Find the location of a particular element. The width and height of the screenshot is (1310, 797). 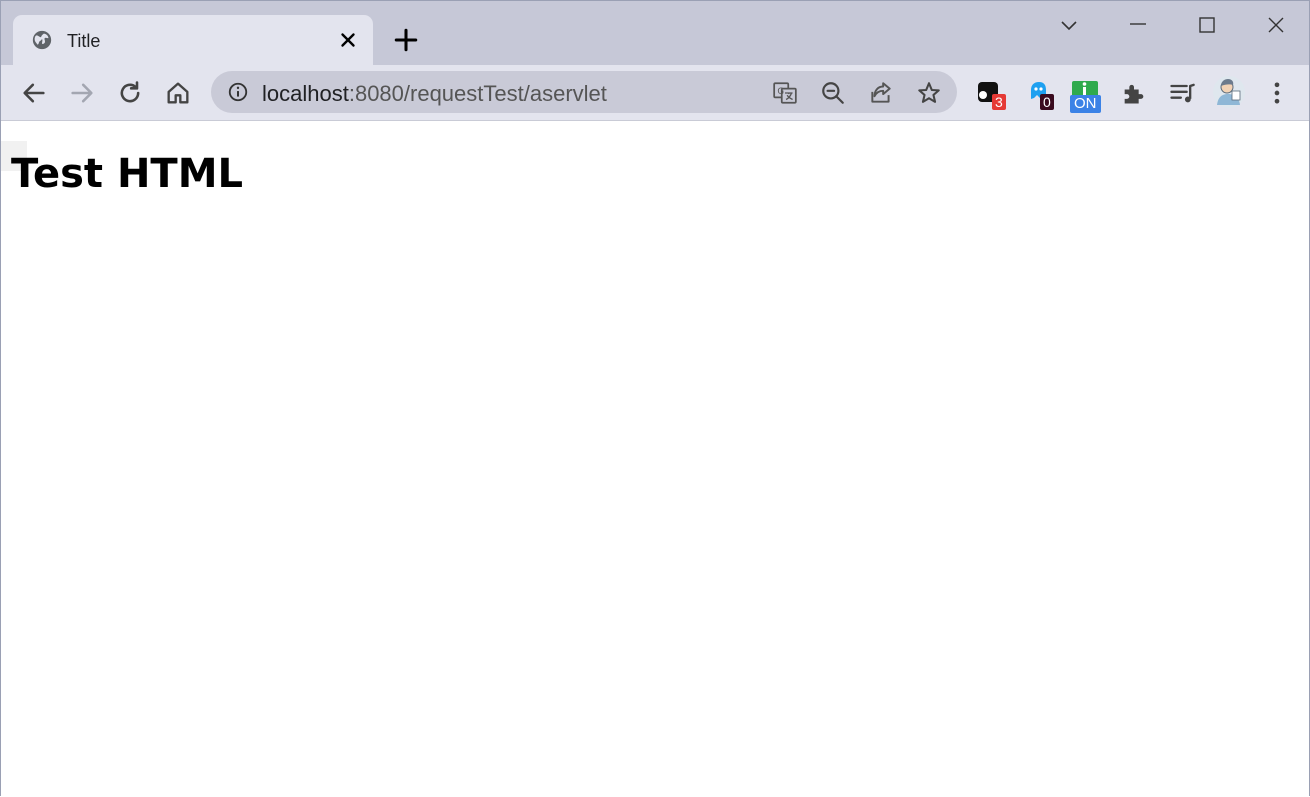

tab-search-button is located at coordinates (1069, 25).